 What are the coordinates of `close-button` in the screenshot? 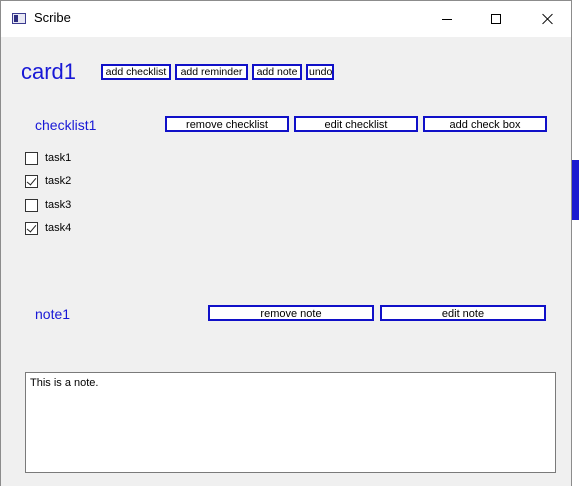 It's located at (548, 19).